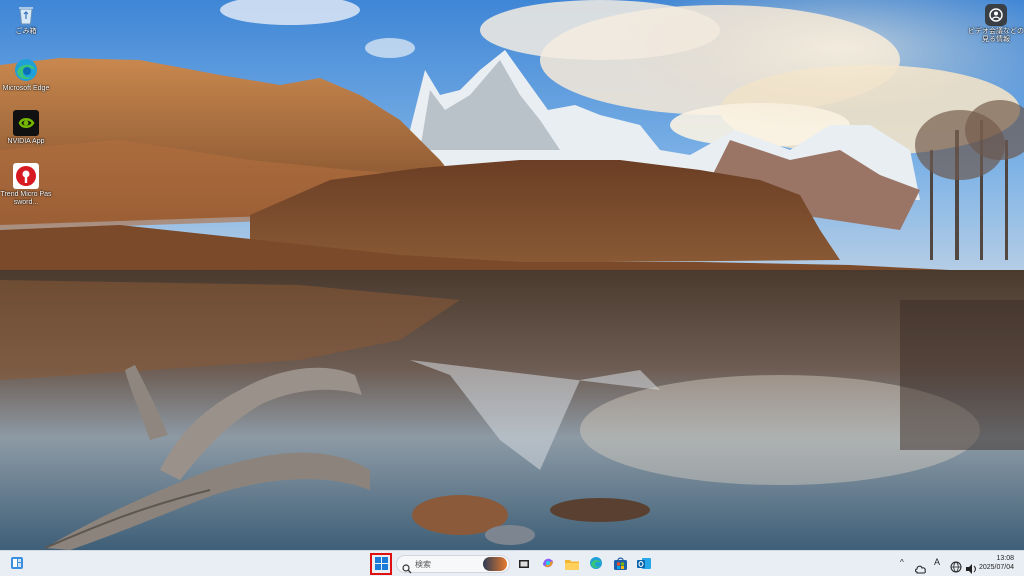 The height and width of the screenshot is (578, 1024). I want to click on desktop-icon-label: Microsoft Edge, so click(26, 88).